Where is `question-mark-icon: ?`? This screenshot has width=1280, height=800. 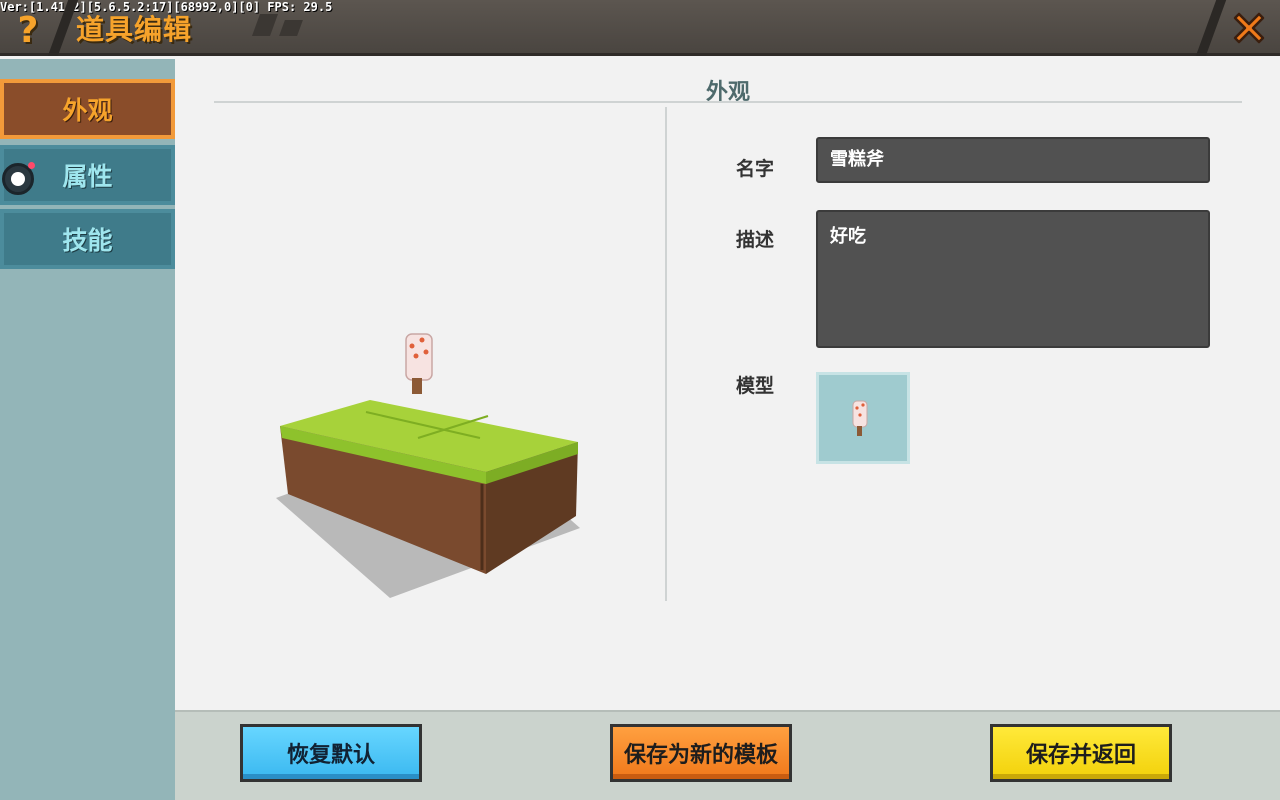 question-mark-icon: ? is located at coordinates (28, 30).